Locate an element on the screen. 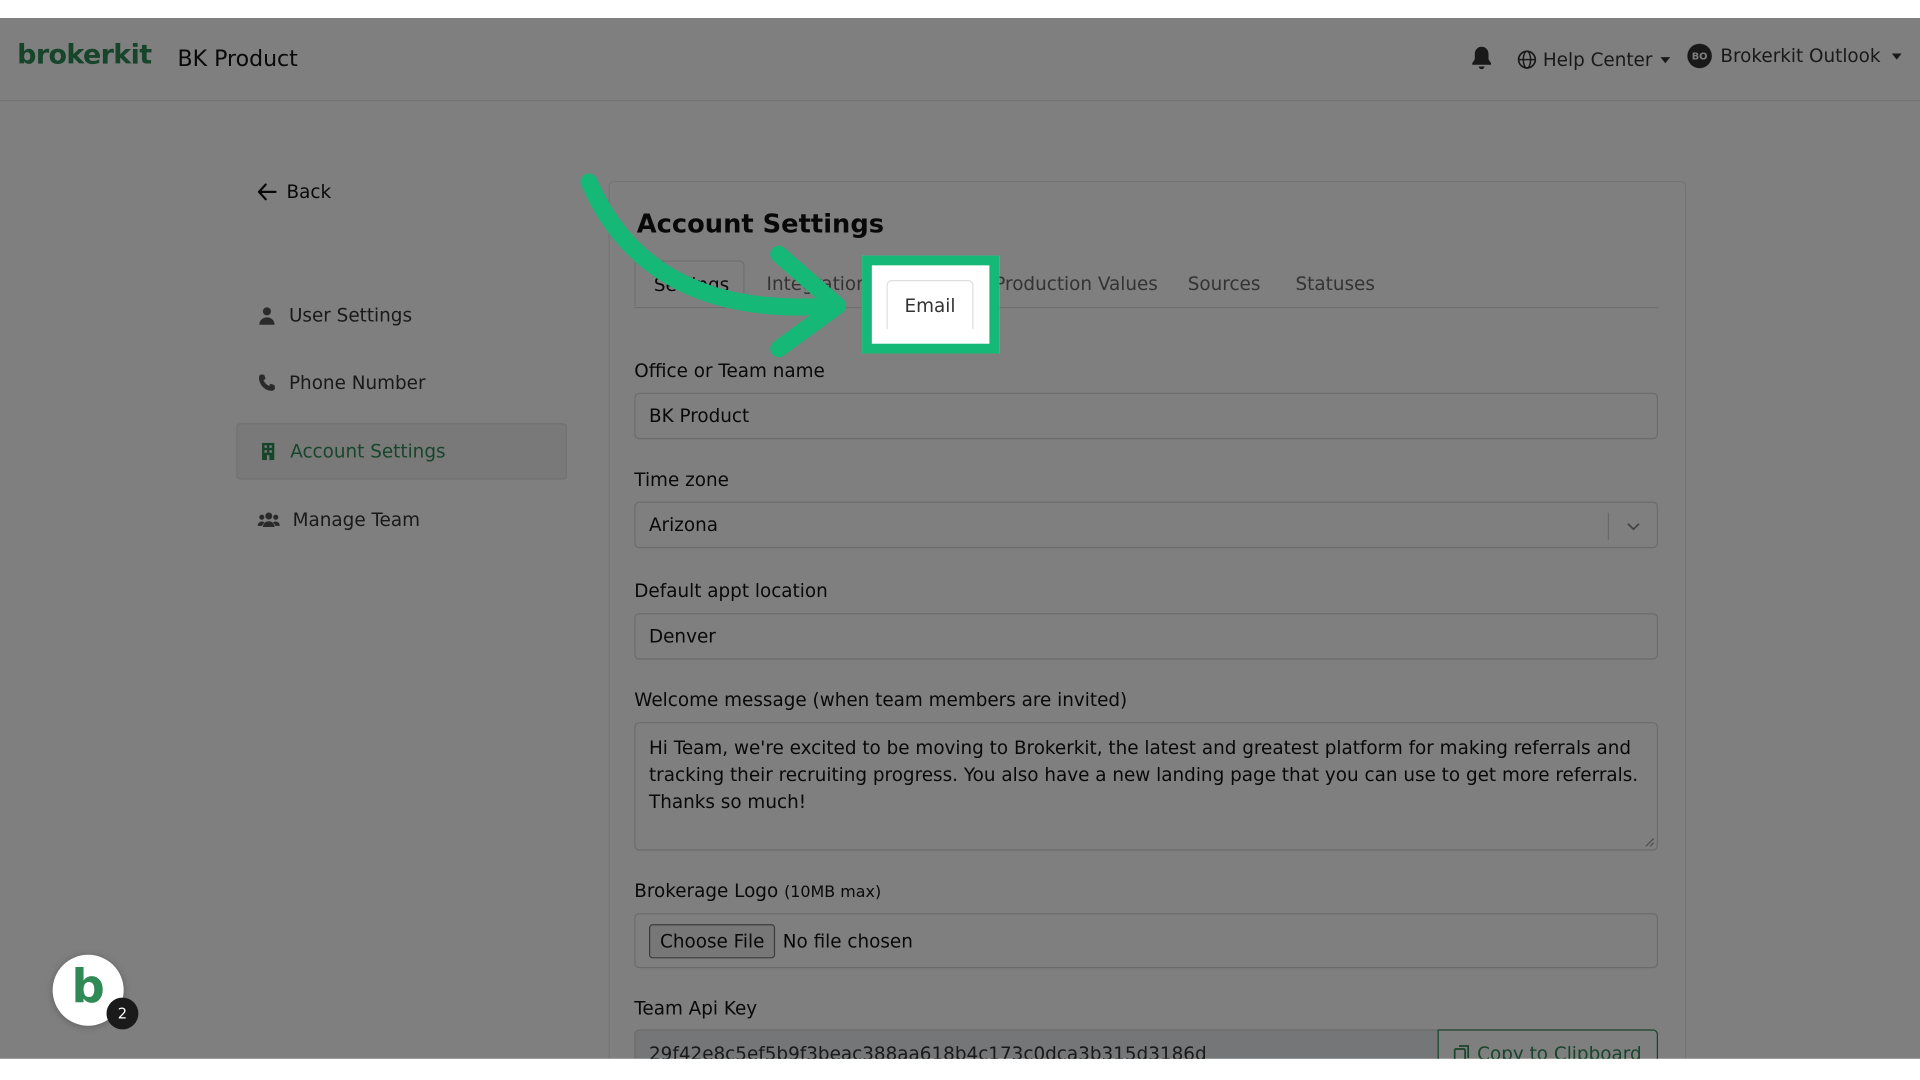 The image size is (1920, 1080). pointer-arrow-icon is located at coordinates (713, 265).